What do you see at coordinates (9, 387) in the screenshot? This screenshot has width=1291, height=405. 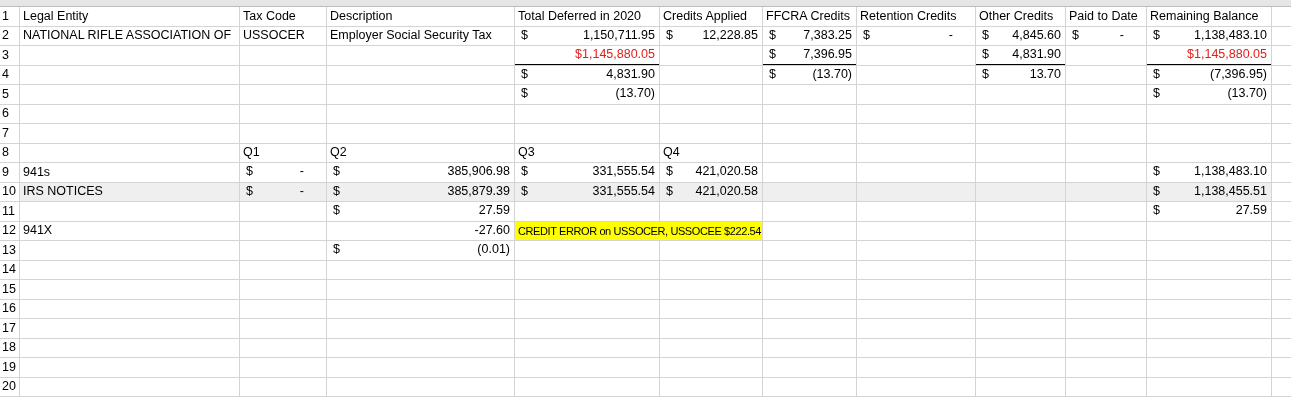 I see `row-number: 20` at bounding box center [9, 387].